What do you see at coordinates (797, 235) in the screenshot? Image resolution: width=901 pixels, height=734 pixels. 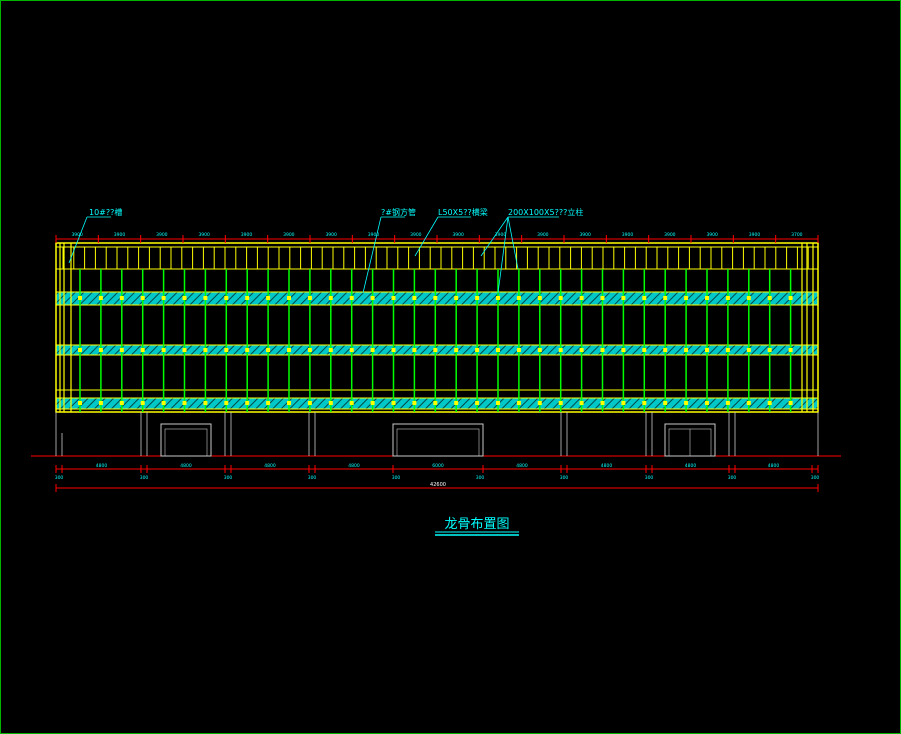 I see `top-dim-text: 3700` at bounding box center [797, 235].